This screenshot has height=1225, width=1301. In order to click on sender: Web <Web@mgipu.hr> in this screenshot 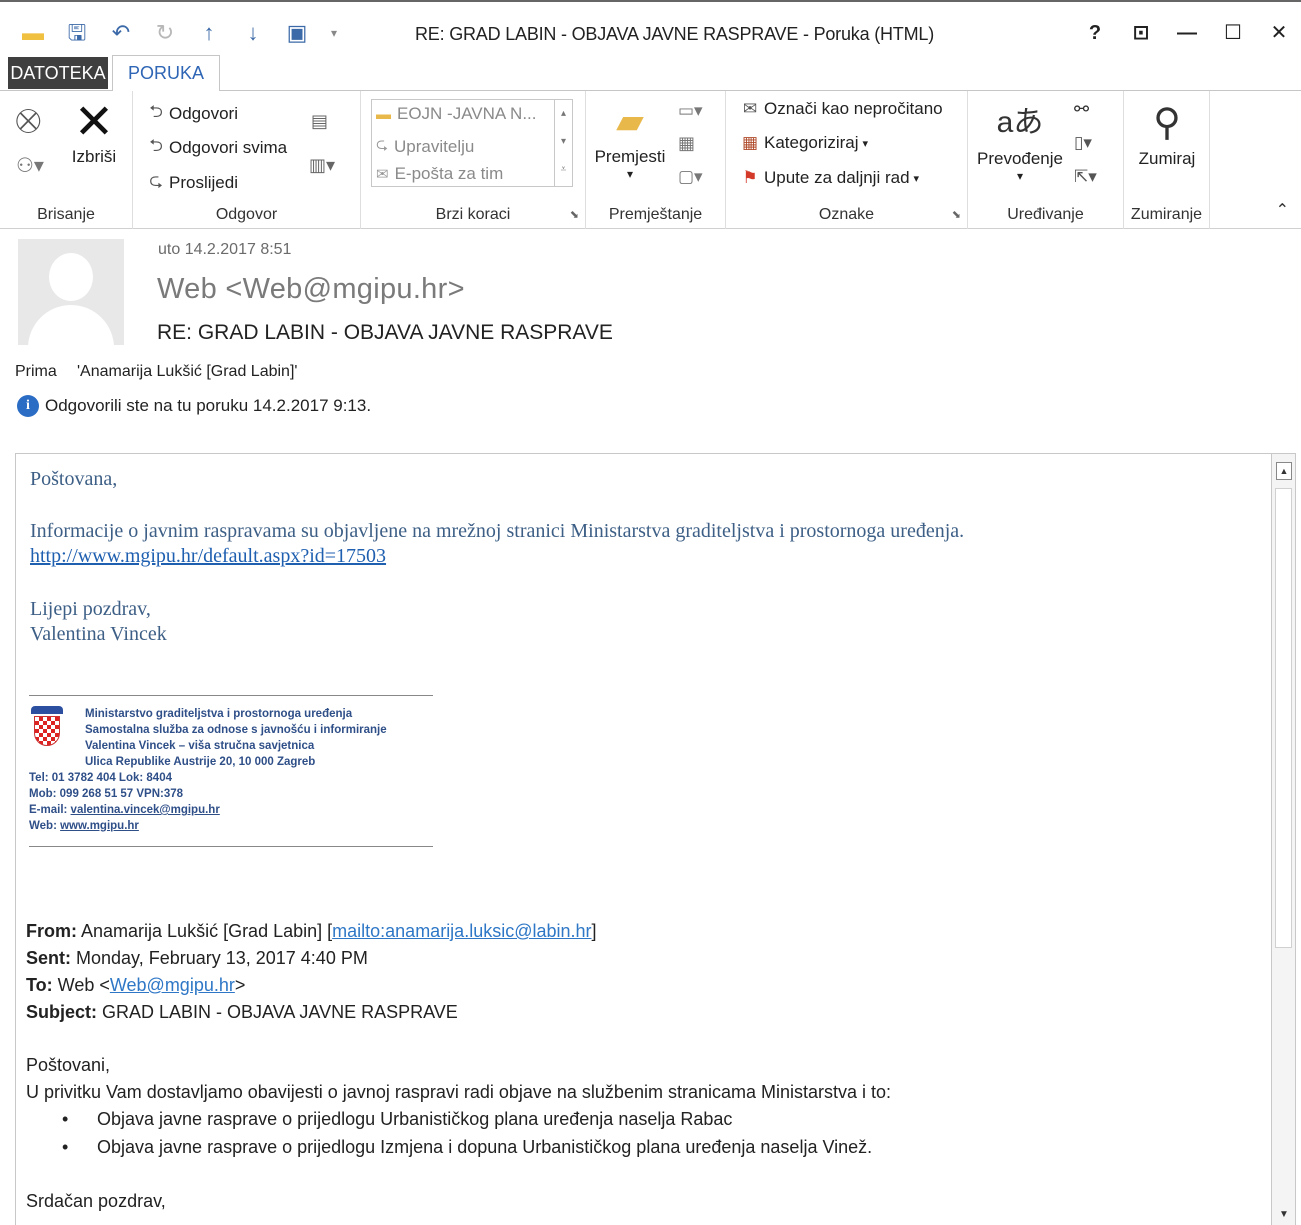, I will do `click(311, 289)`.